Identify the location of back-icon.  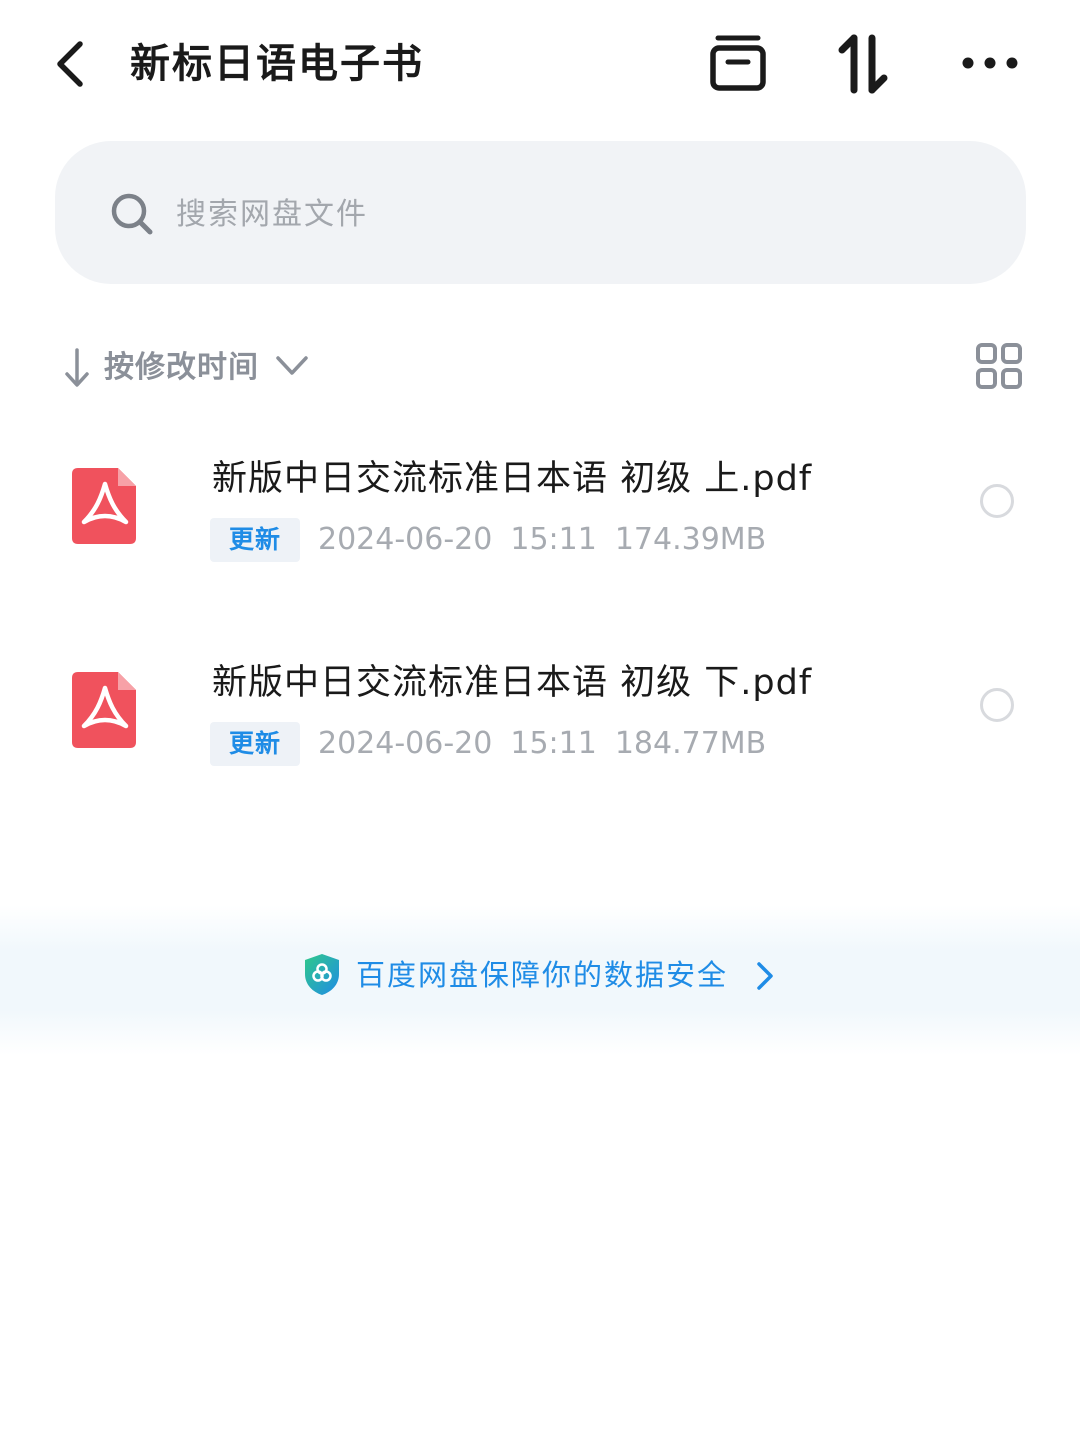
(70, 64).